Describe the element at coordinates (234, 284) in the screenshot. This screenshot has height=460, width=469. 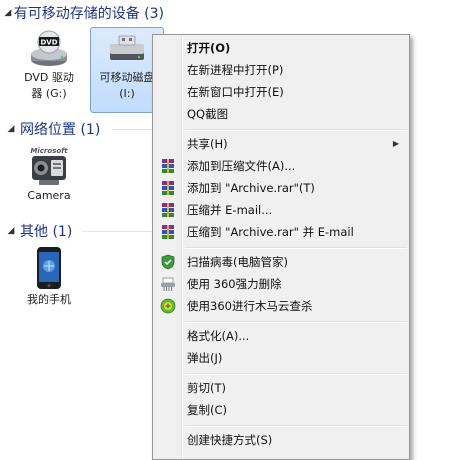
I see `menu-item-label: 使用 360强力删除` at that location.